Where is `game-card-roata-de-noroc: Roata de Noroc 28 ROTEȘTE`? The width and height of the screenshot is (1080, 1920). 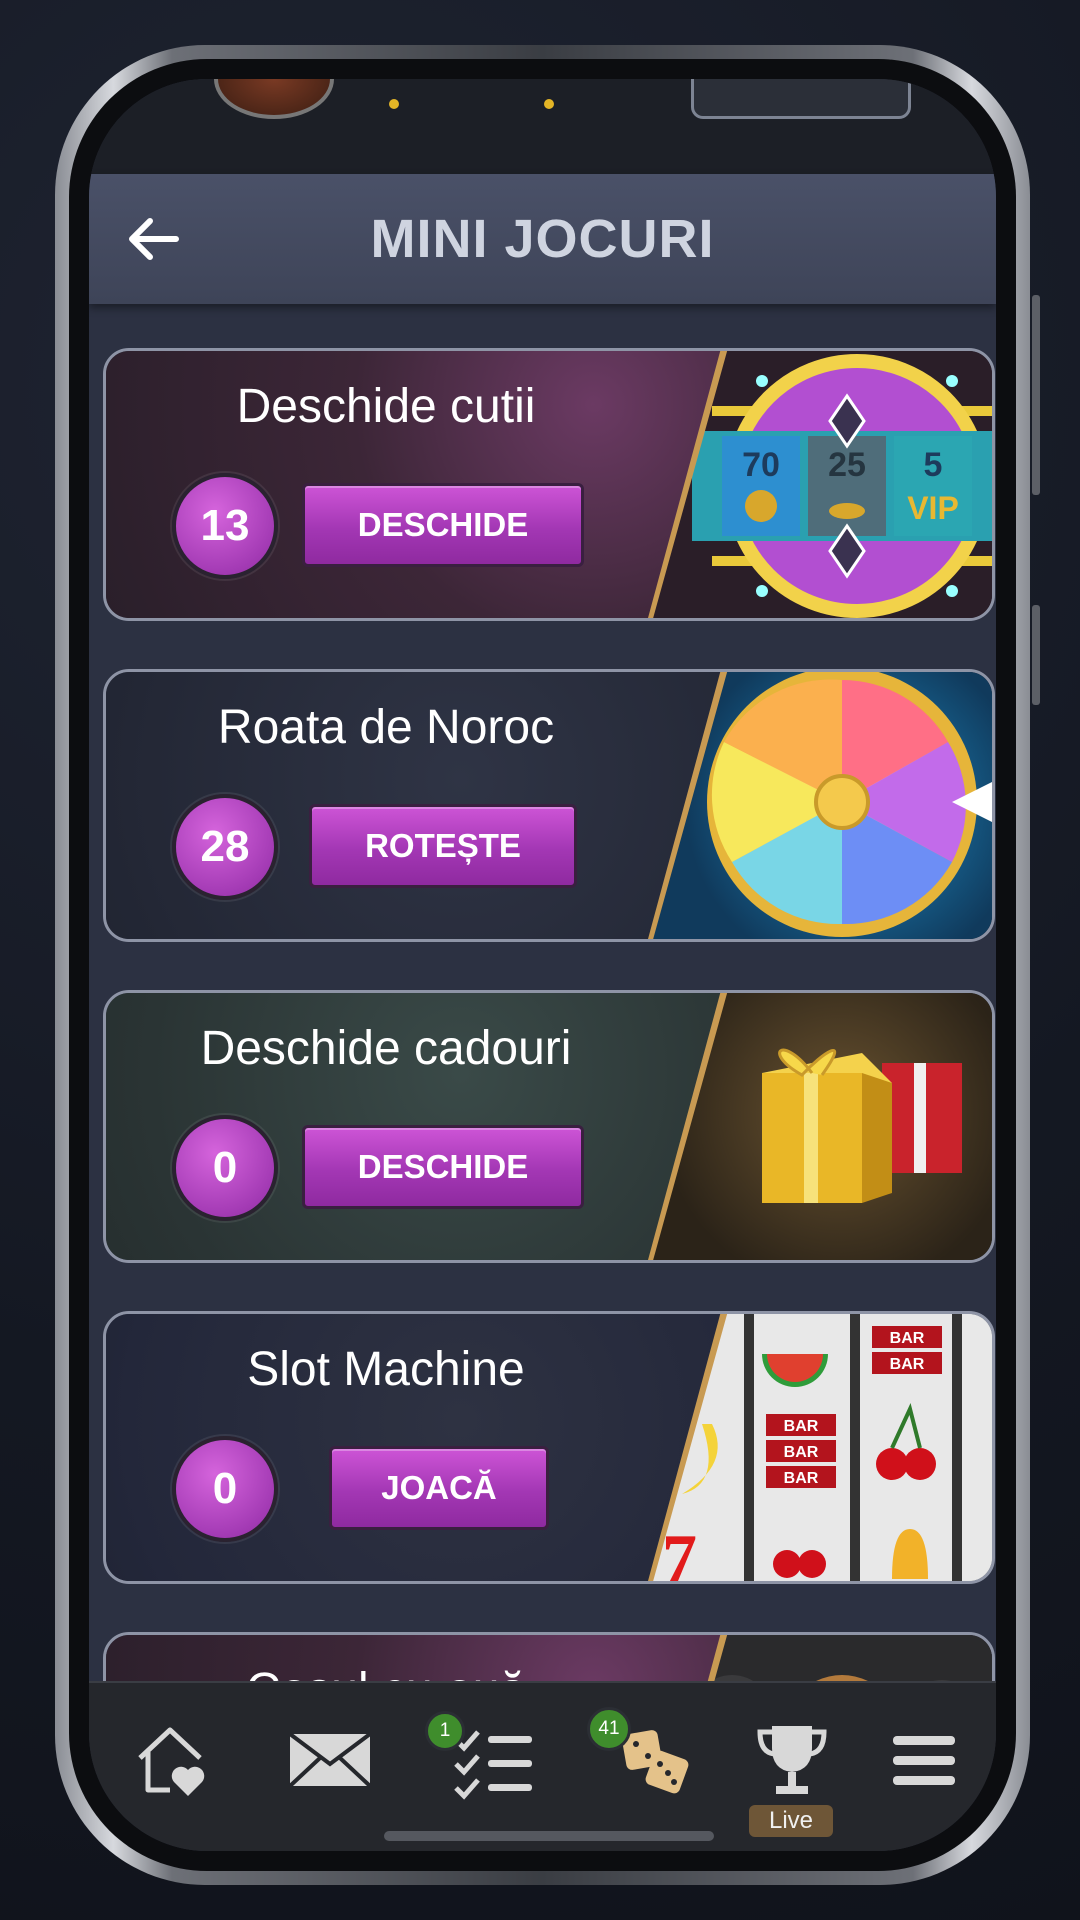
game-card-roata-de-noroc: Roata de Noroc 28 ROTEȘTE is located at coordinates (549, 805).